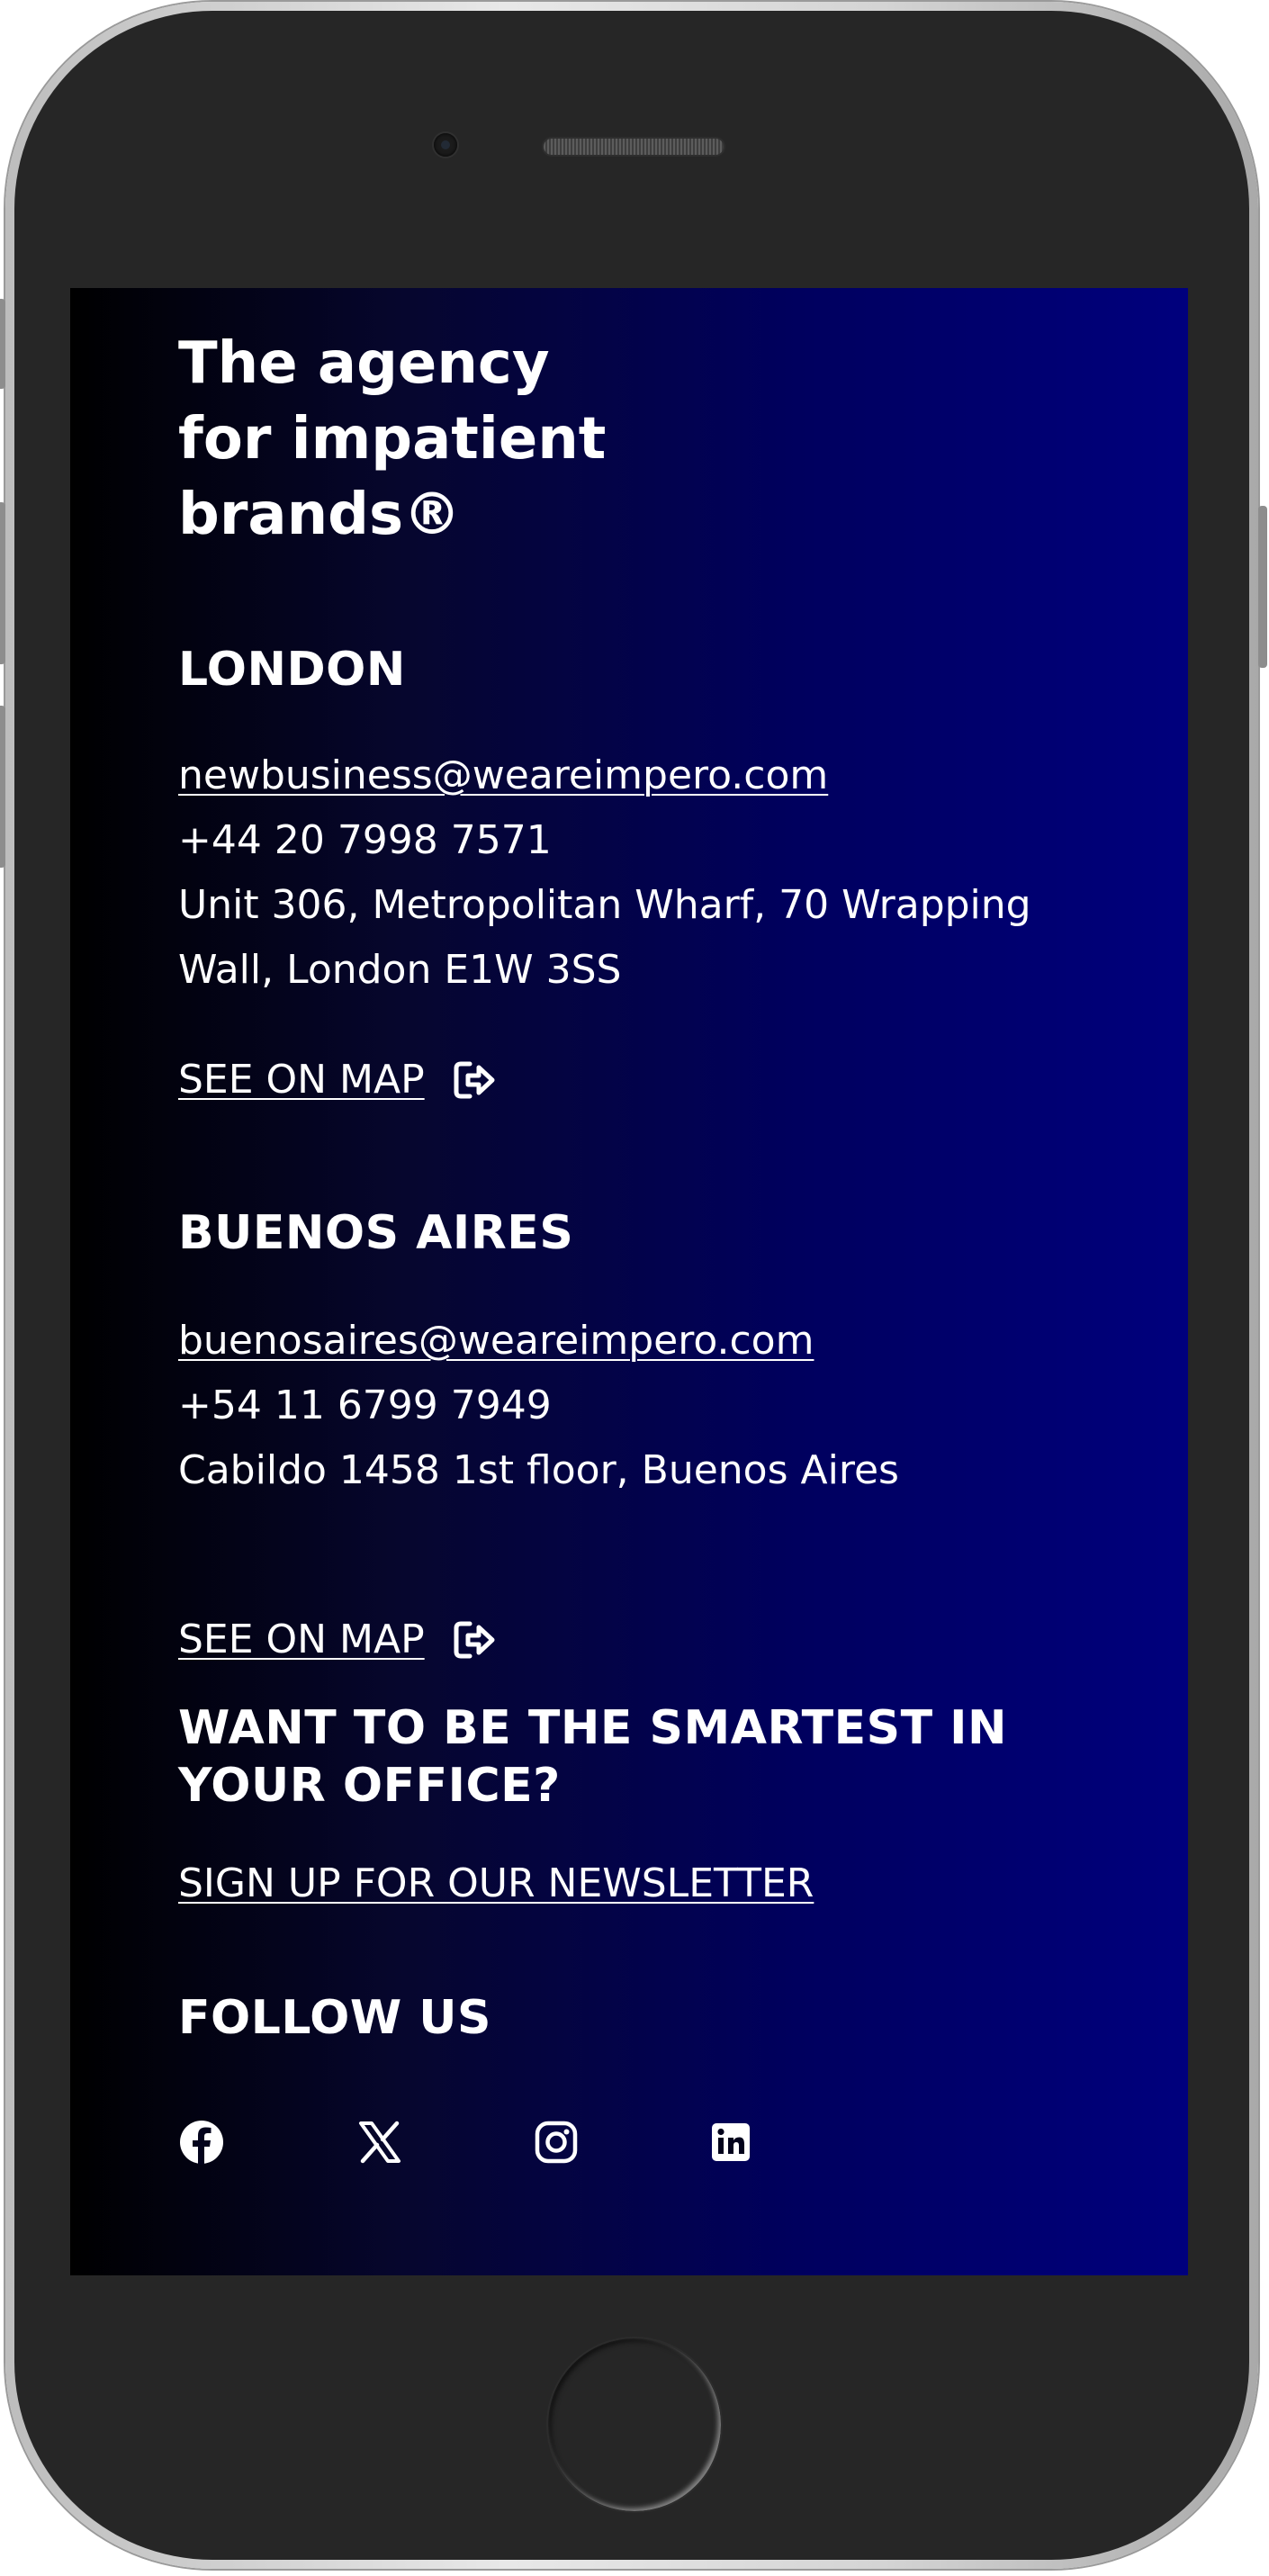  What do you see at coordinates (2, 787) in the screenshot?
I see `volume-down-button` at bounding box center [2, 787].